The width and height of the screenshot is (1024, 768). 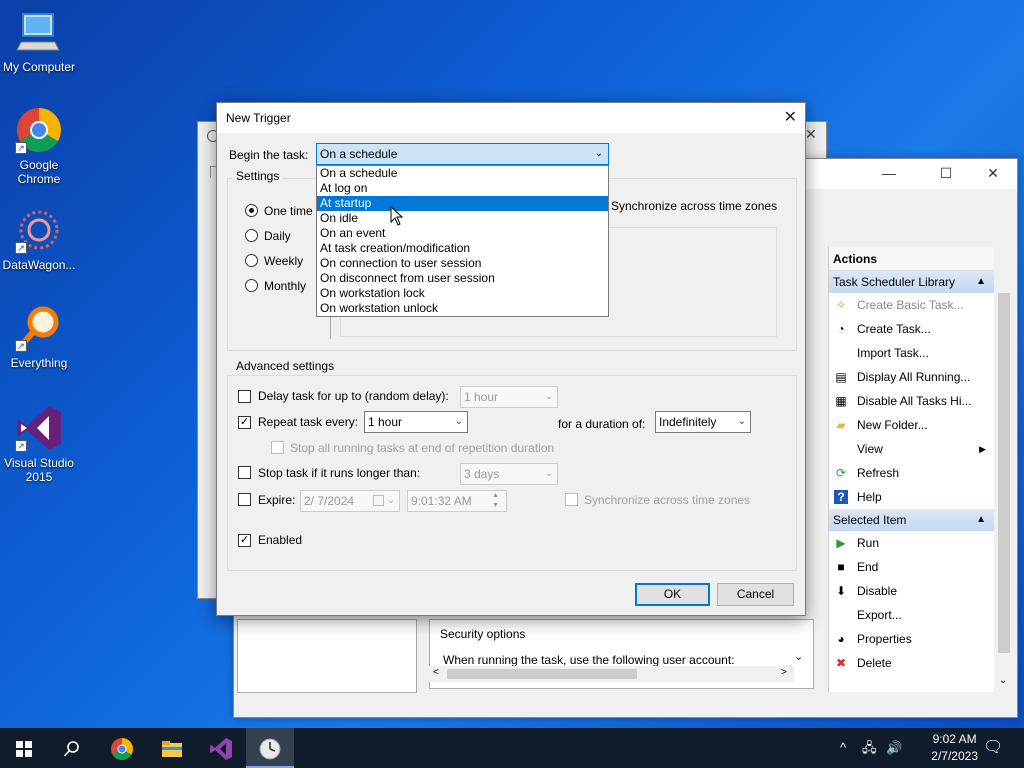 What do you see at coordinates (841, 497) in the screenshot?
I see `help-icon: ?` at bounding box center [841, 497].